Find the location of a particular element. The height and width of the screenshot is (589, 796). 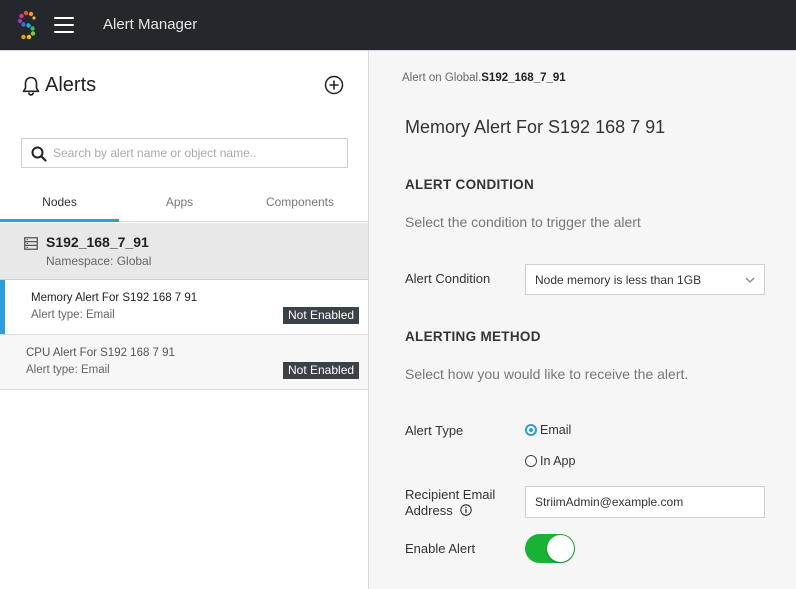

radio-email: Email is located at coordinates (565, 430).